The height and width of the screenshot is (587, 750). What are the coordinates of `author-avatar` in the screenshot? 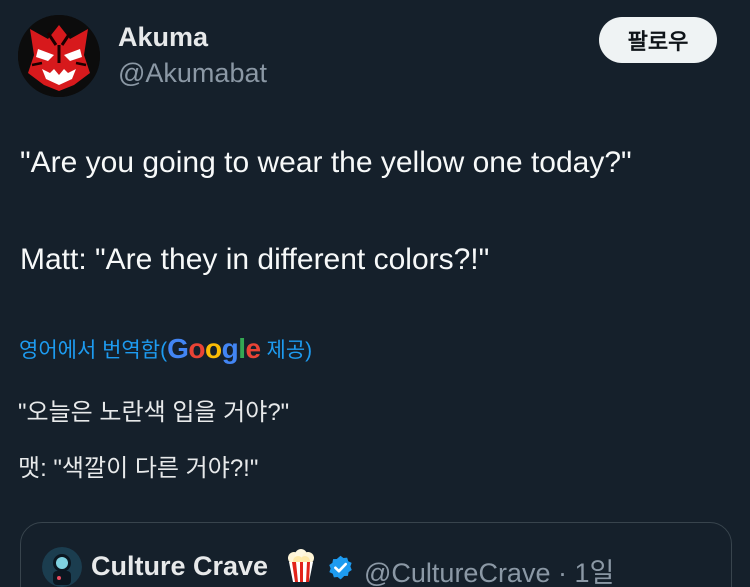 It's located at (59, 56).